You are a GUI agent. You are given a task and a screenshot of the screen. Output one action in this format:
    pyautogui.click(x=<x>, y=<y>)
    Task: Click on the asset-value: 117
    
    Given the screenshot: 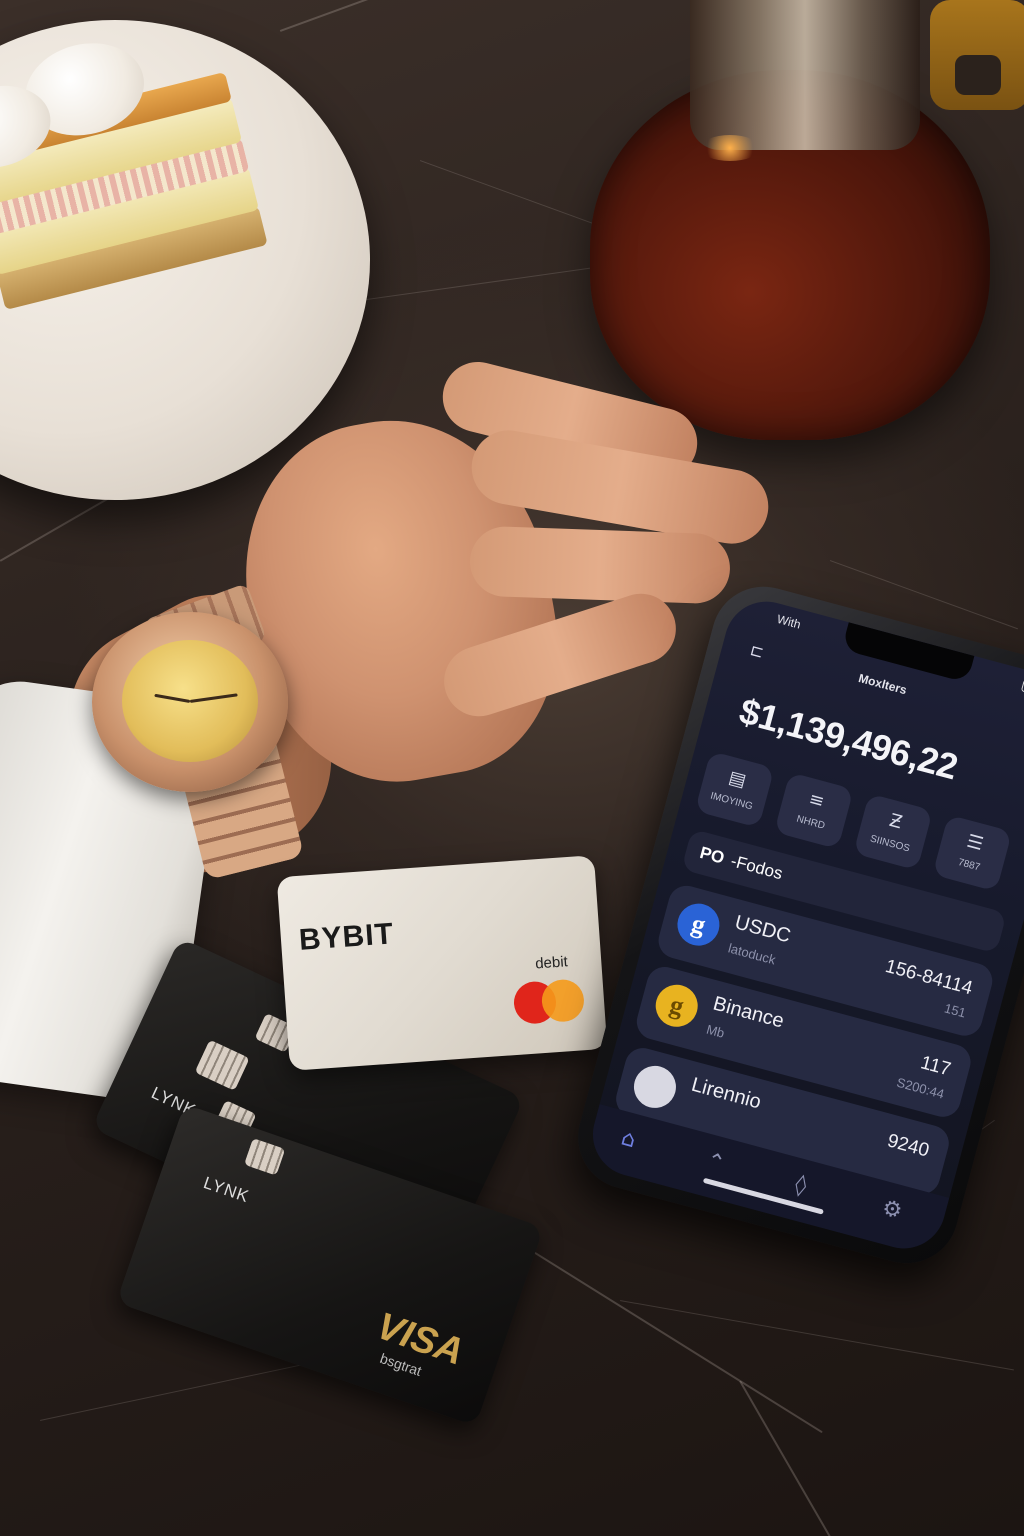 What is the action you would take?
    pyautogui.click(x=936, y=1066)
    